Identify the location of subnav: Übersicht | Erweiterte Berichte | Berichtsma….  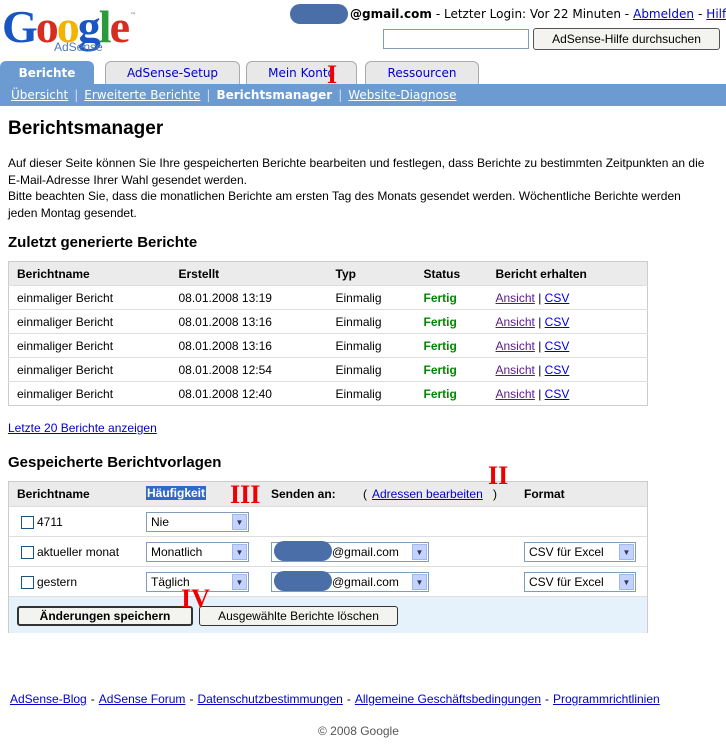
(363, 95).